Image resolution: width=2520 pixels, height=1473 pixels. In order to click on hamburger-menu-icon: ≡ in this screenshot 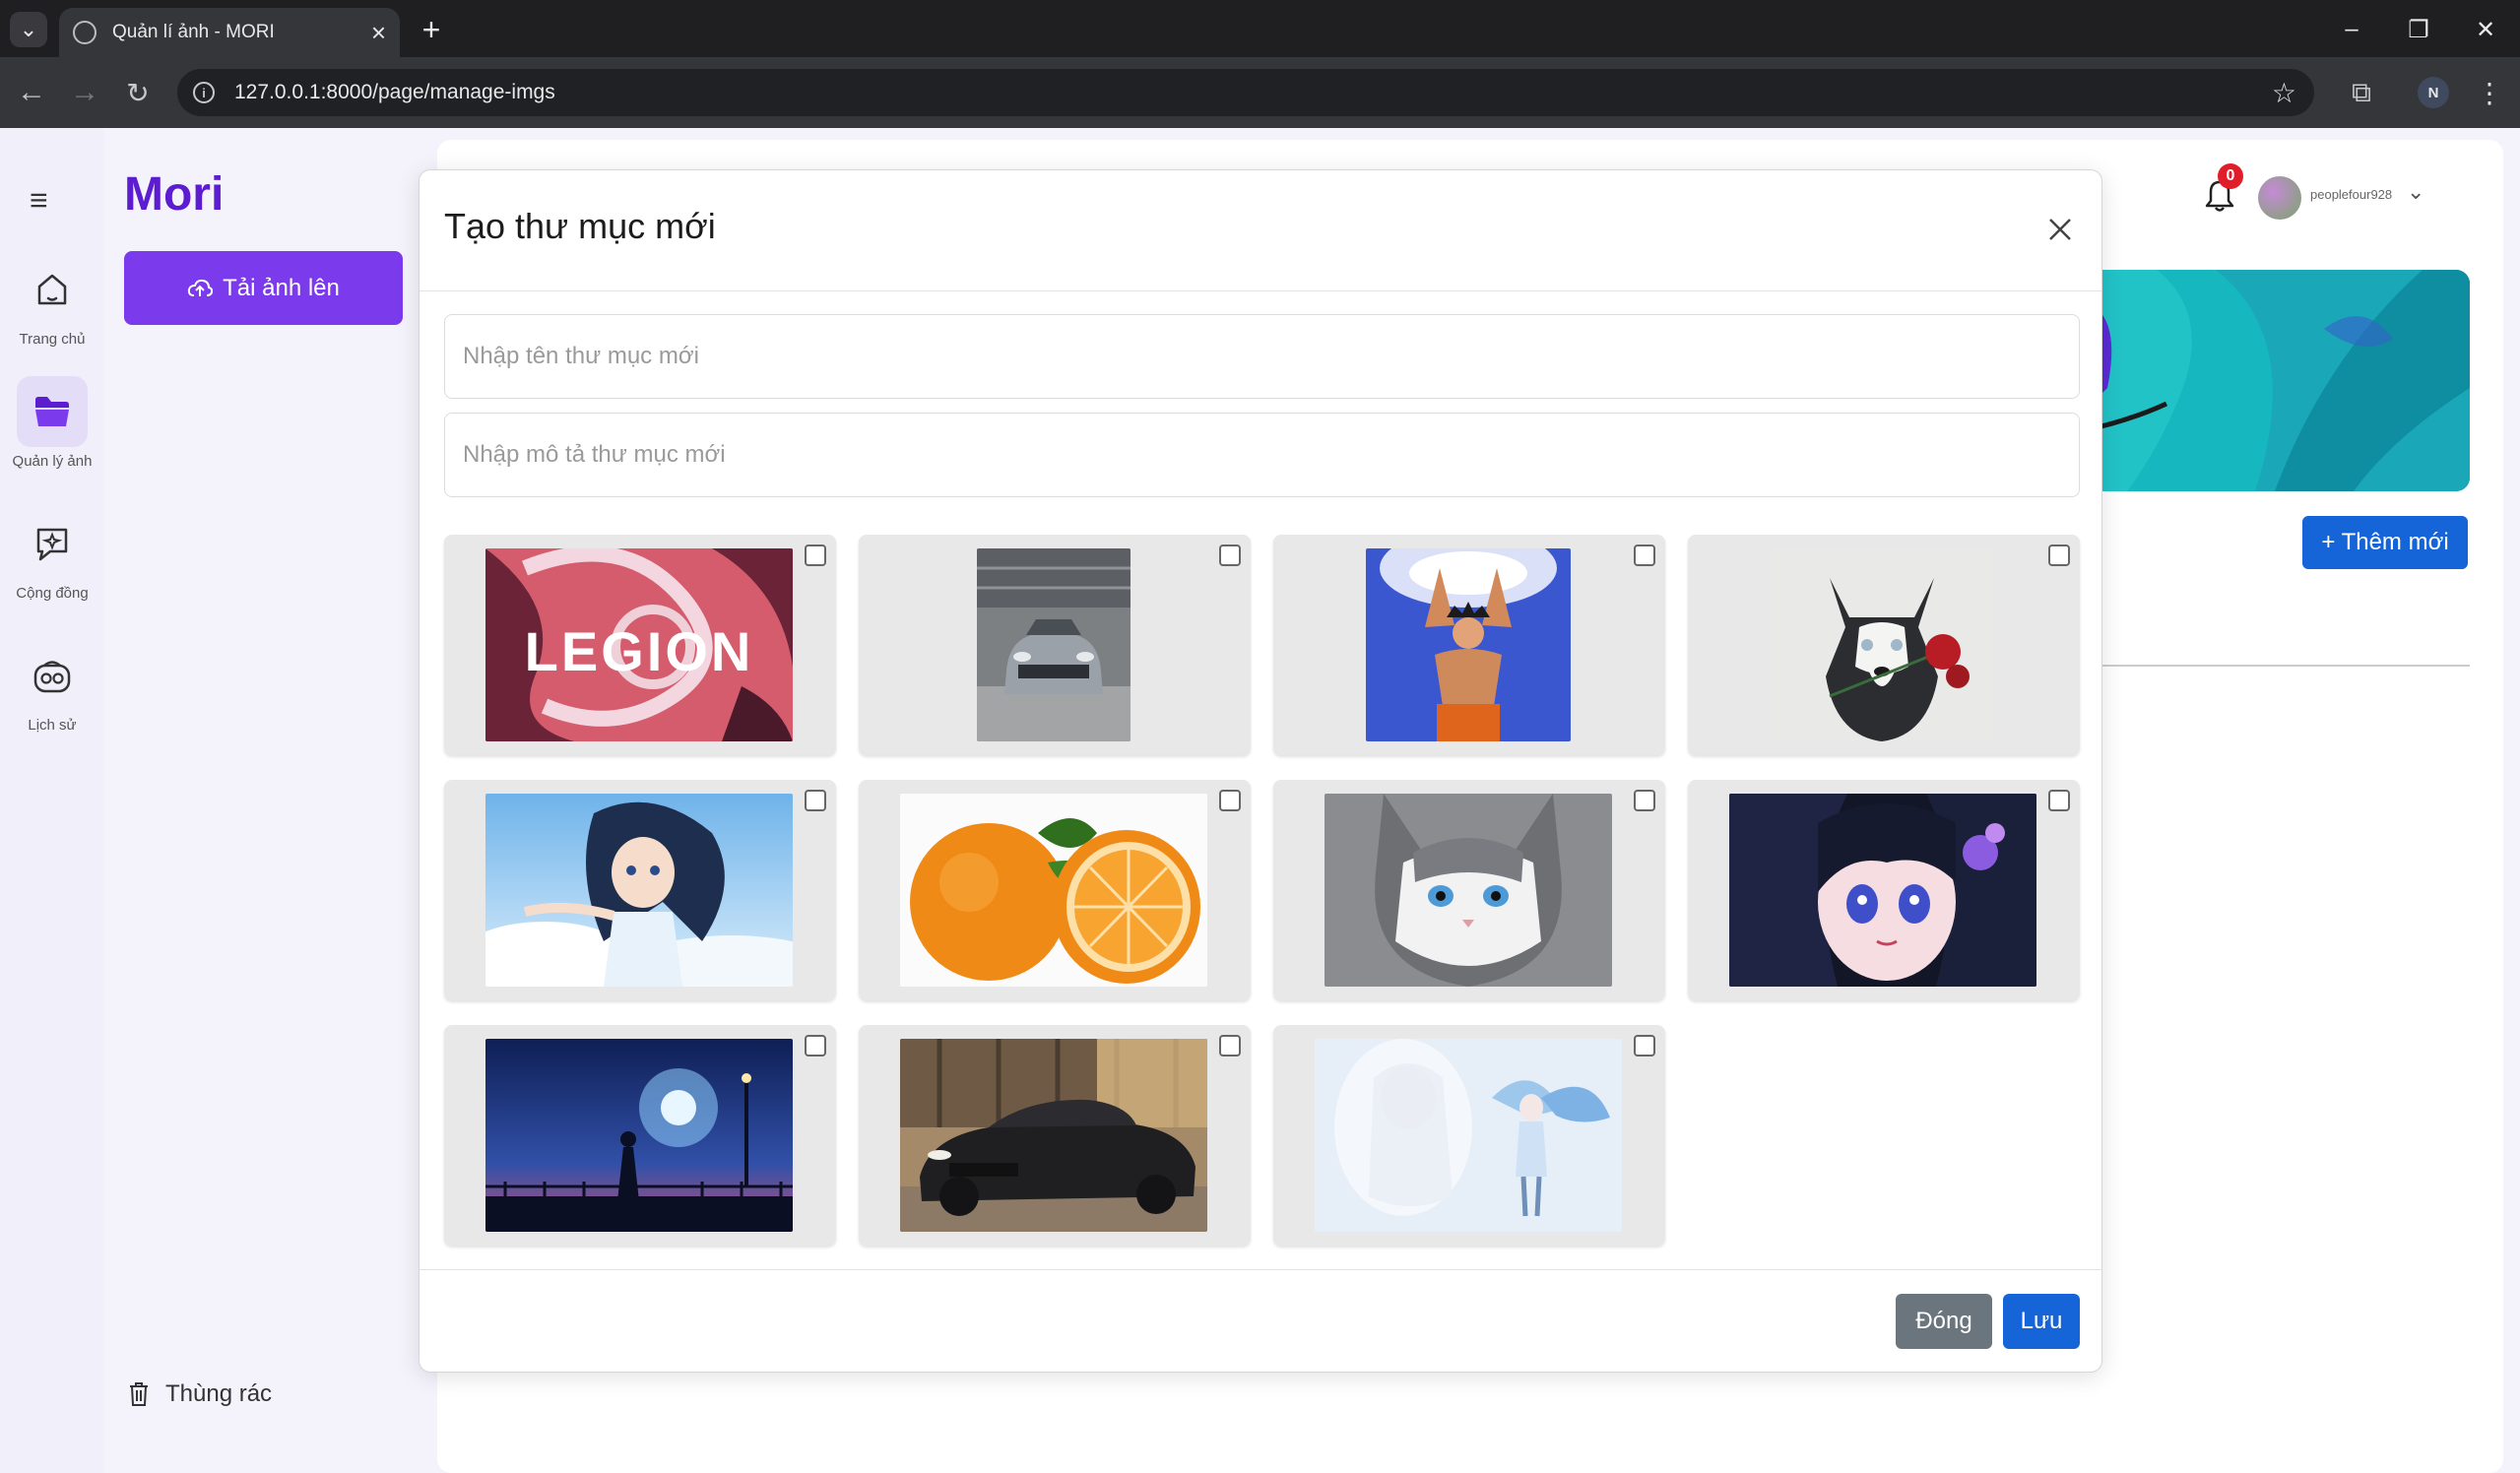, I will do `click(39, 200)`.